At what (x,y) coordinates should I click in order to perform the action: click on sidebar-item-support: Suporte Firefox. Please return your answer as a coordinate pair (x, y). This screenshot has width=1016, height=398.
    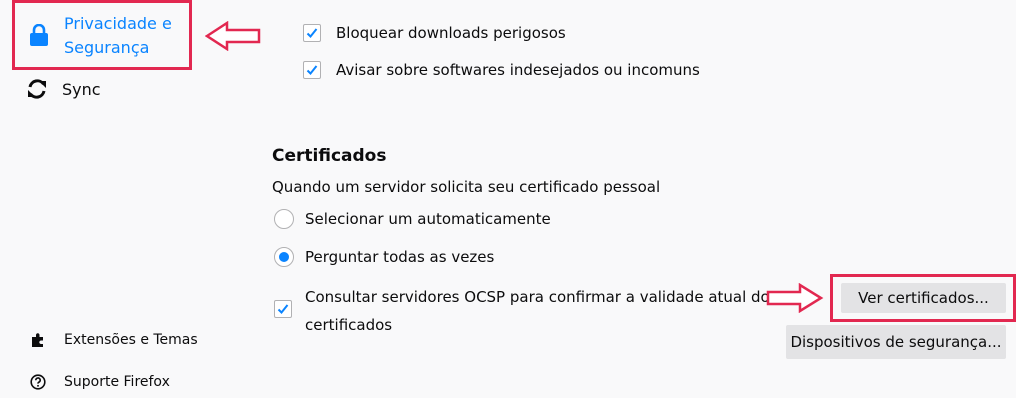
    Looking at the image, I should click on (100, 382).